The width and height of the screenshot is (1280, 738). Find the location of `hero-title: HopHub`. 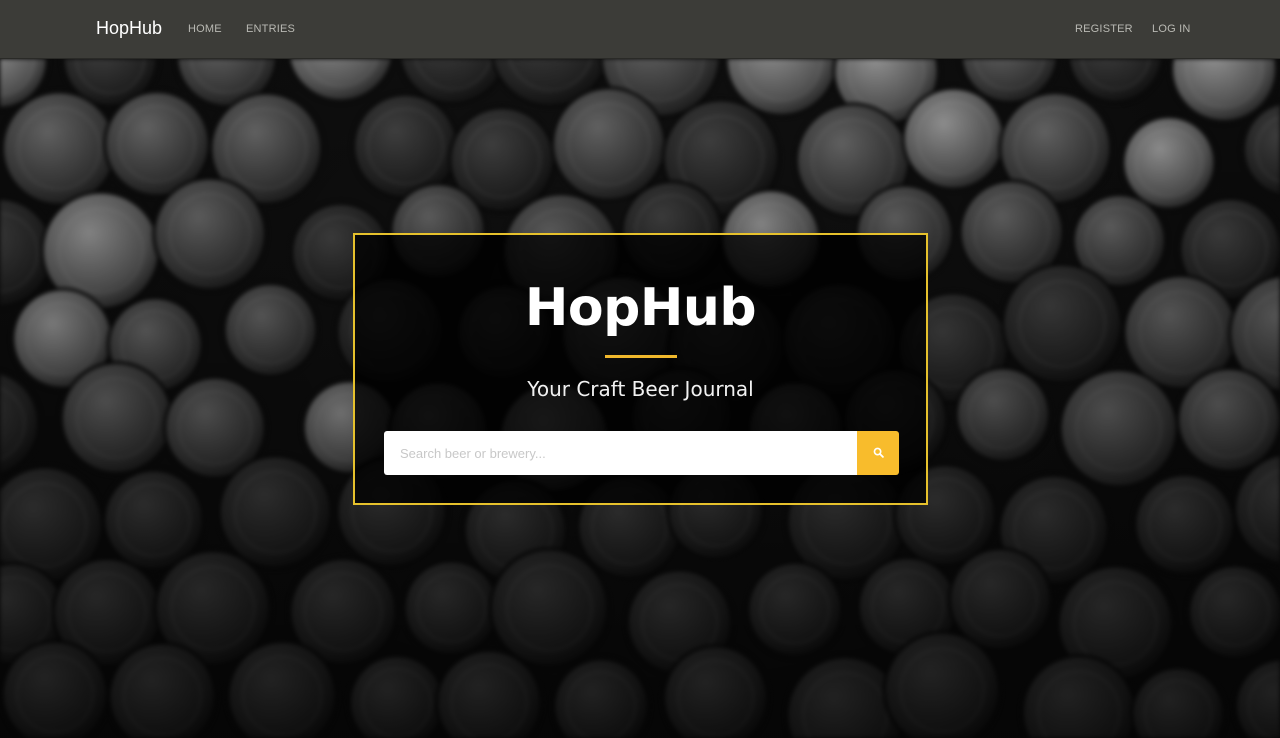

hero-title: HopHub is located at coordinates (640, 308).